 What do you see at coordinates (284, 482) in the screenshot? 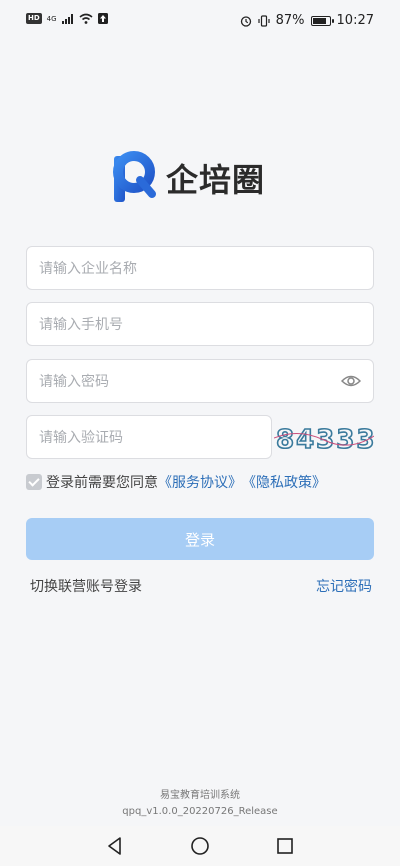
I see `privacy-policy-link: 《隐私政策》` at bounding box center [284, 482].